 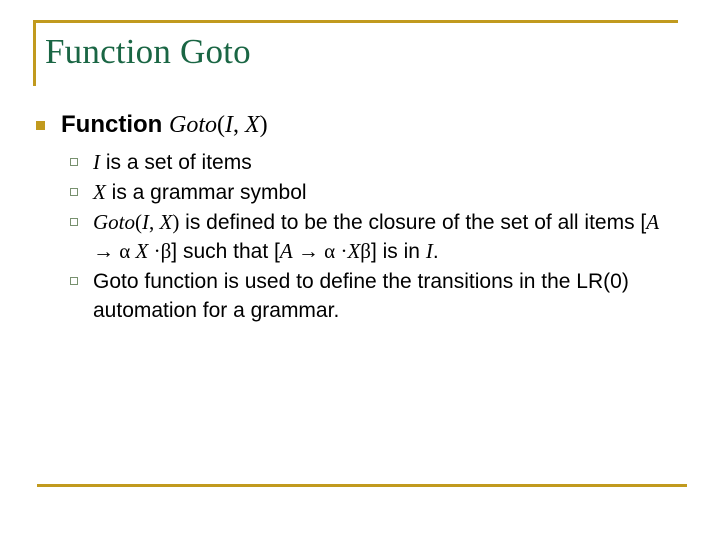 I want to click on text-run-math-roman: (, so click(x=138, y=222).